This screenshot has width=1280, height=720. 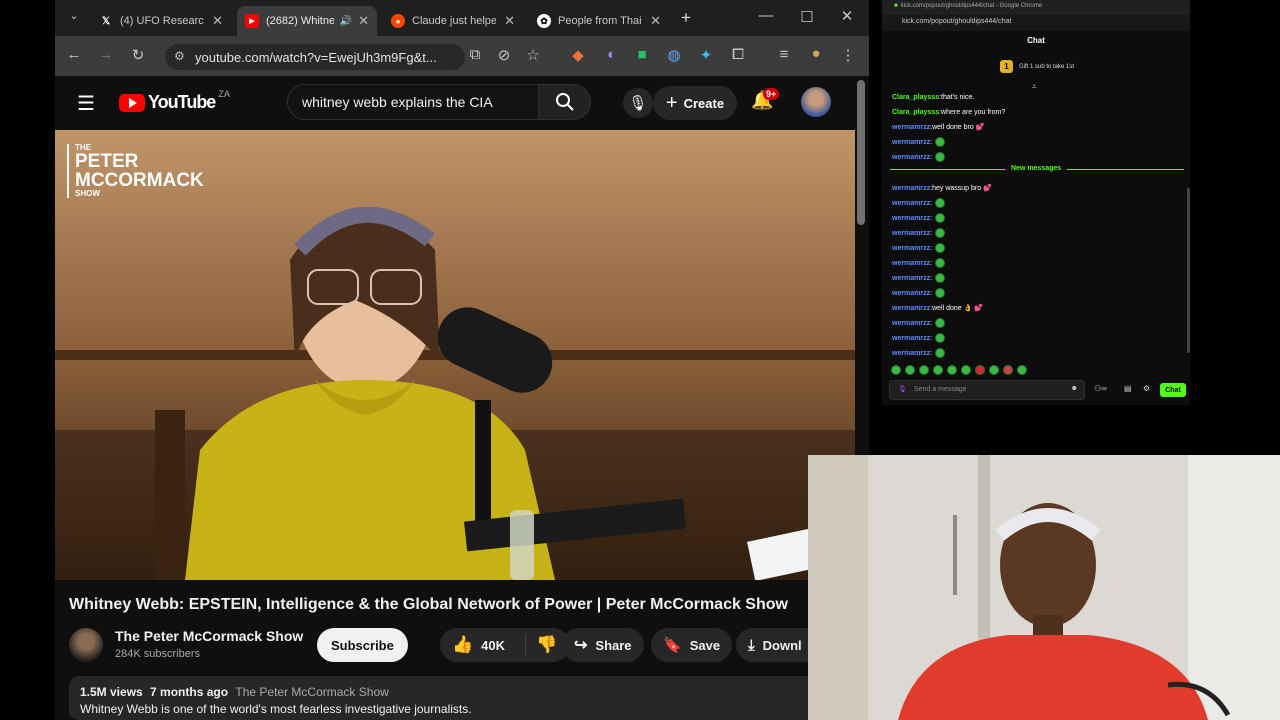 I want to click on speaker-icon: 🔊, so click(x=346, y=21).